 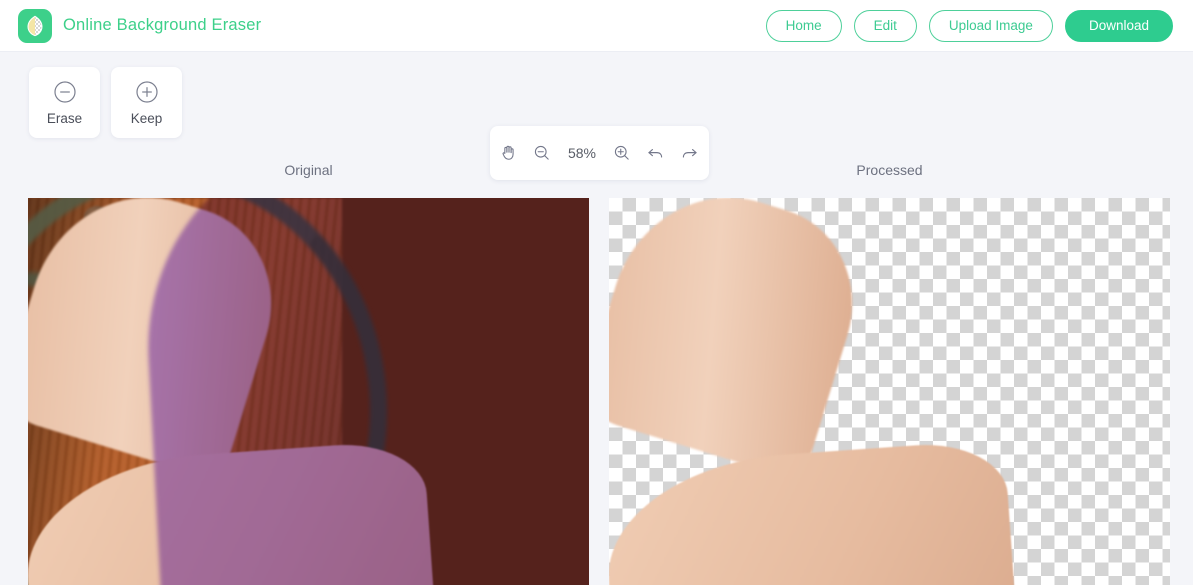 I want to click on erase-tool-button: Erase, so click(x=64, y=102).